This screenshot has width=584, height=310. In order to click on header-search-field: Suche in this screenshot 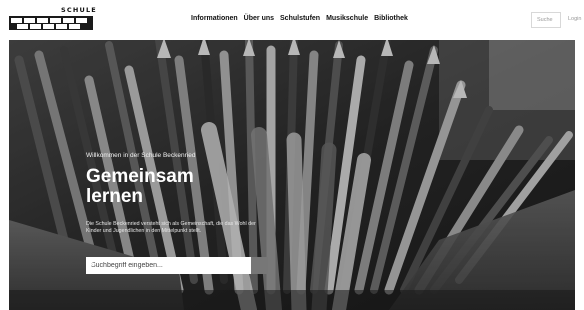, I will do `click(546, 20)`.